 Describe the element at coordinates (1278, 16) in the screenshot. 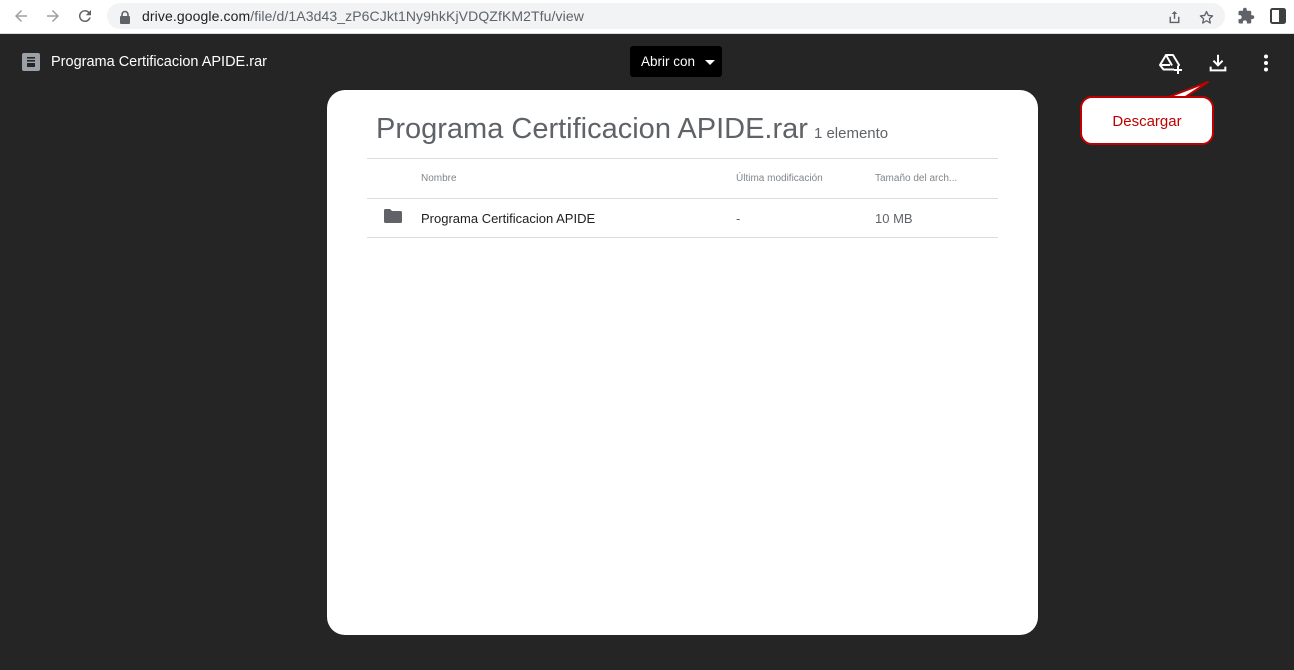

I see `side-panel-icon` at that location.